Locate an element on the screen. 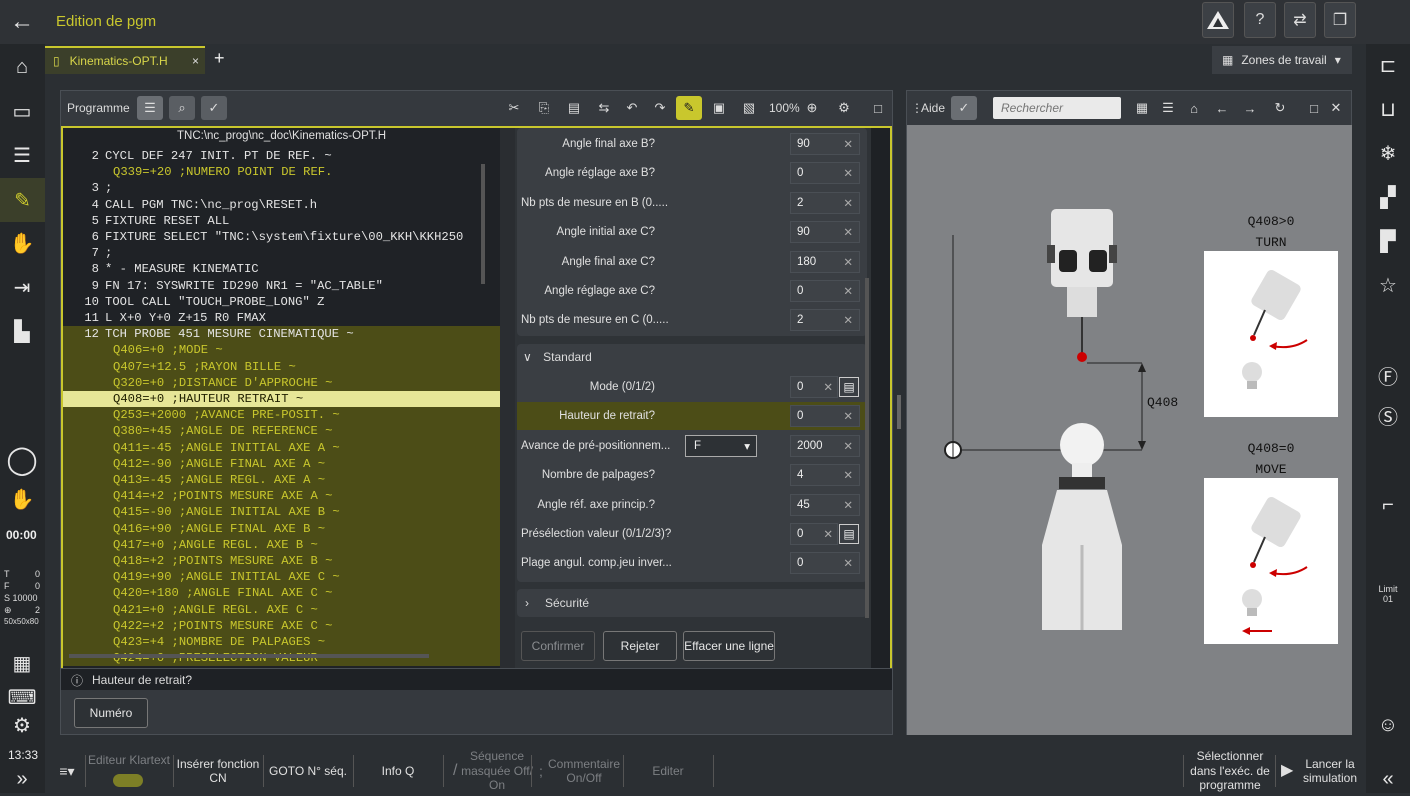 This screenshot has width=1410, height=796. grid-view-icon: ▦ is located at coordinates (1142, 108).